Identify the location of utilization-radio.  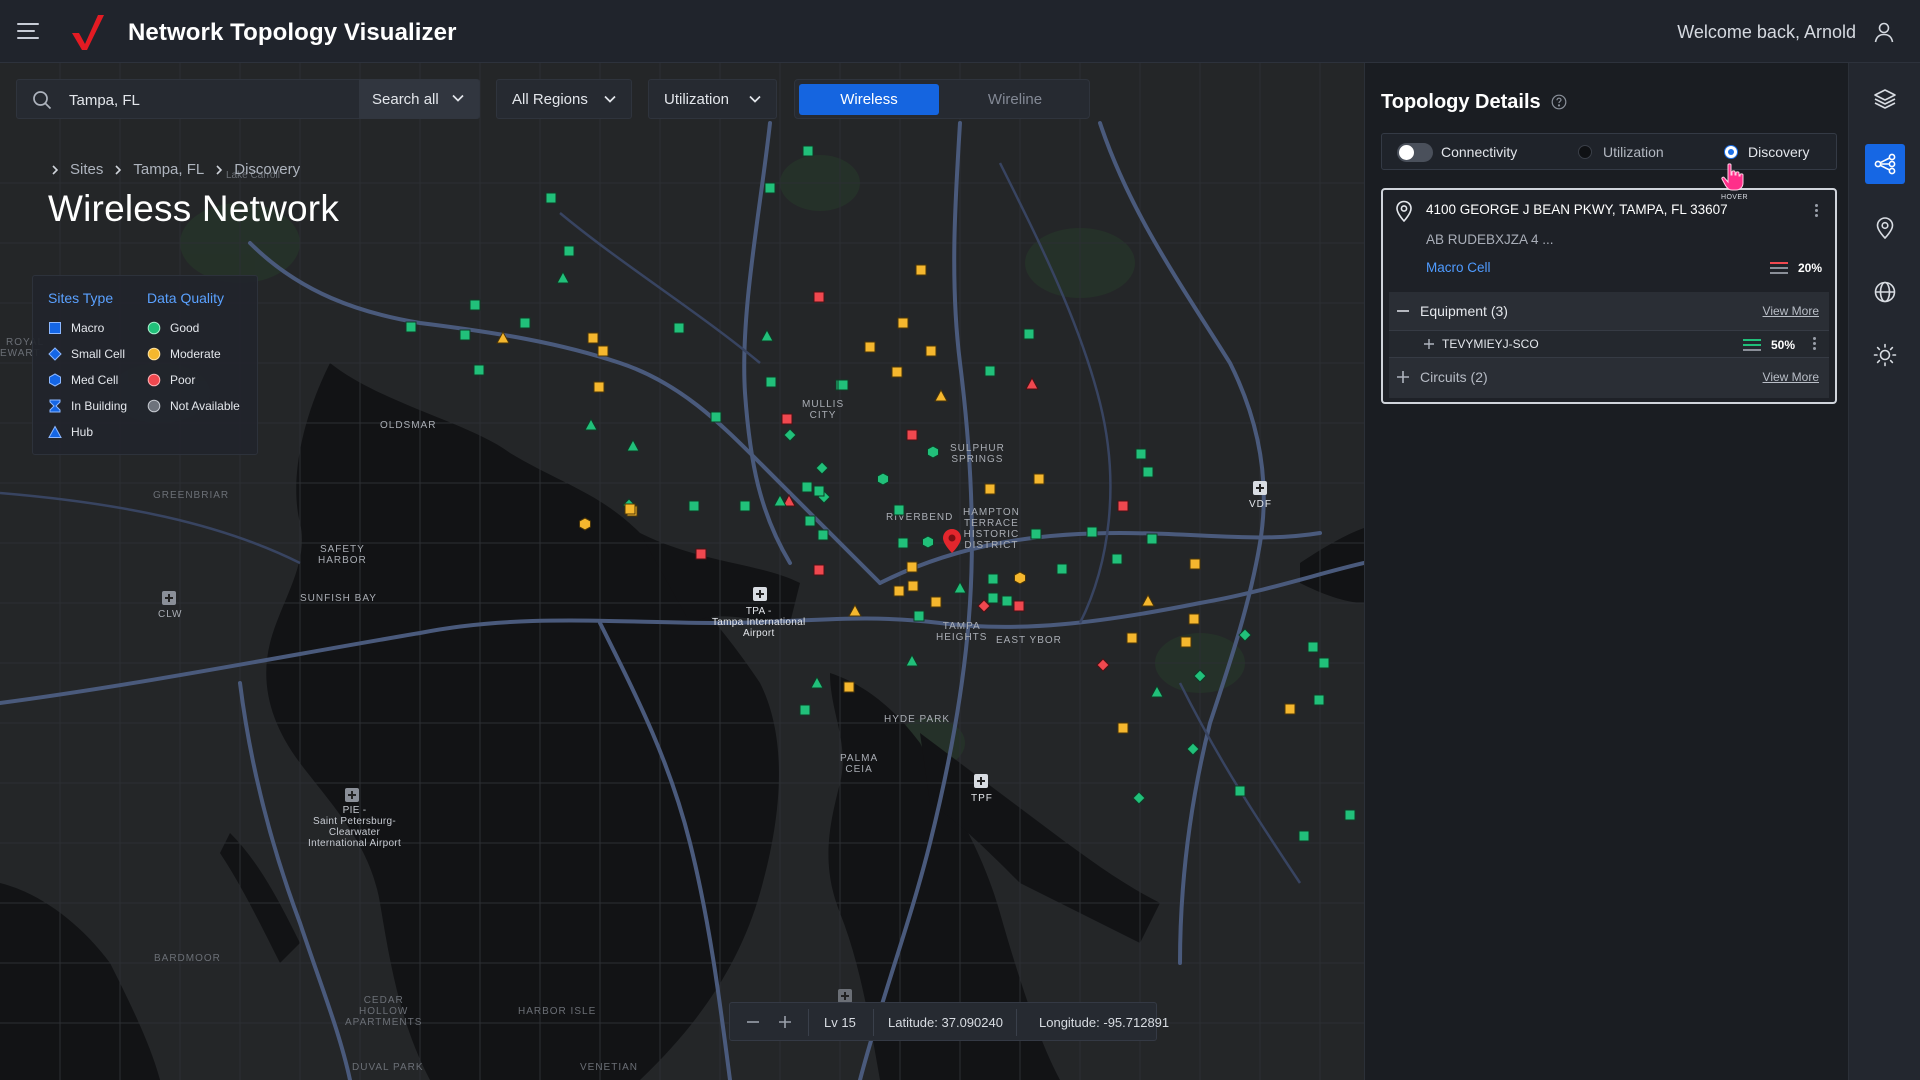
(1585, 152).